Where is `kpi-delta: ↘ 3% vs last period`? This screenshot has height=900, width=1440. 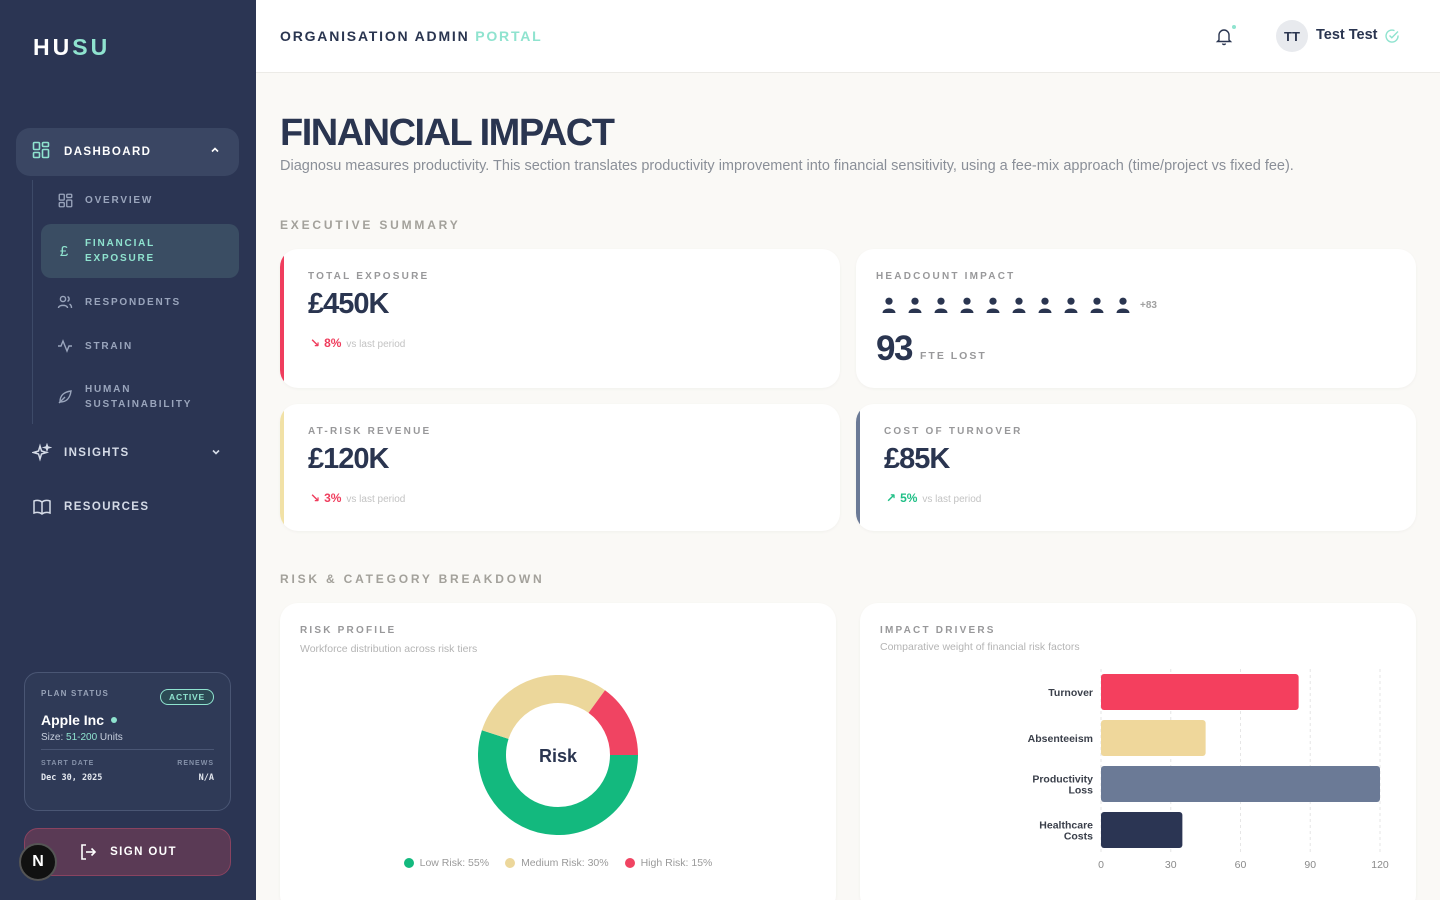 kpi-delta: ↘ 3% vs last period is located at coordinates (357, 498).